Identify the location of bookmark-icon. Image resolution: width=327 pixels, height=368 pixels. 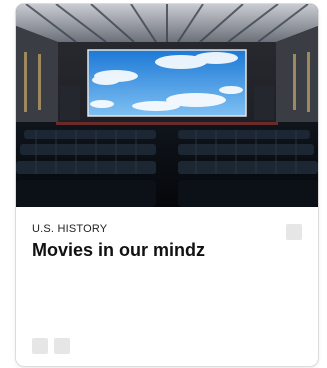
(294, 232).